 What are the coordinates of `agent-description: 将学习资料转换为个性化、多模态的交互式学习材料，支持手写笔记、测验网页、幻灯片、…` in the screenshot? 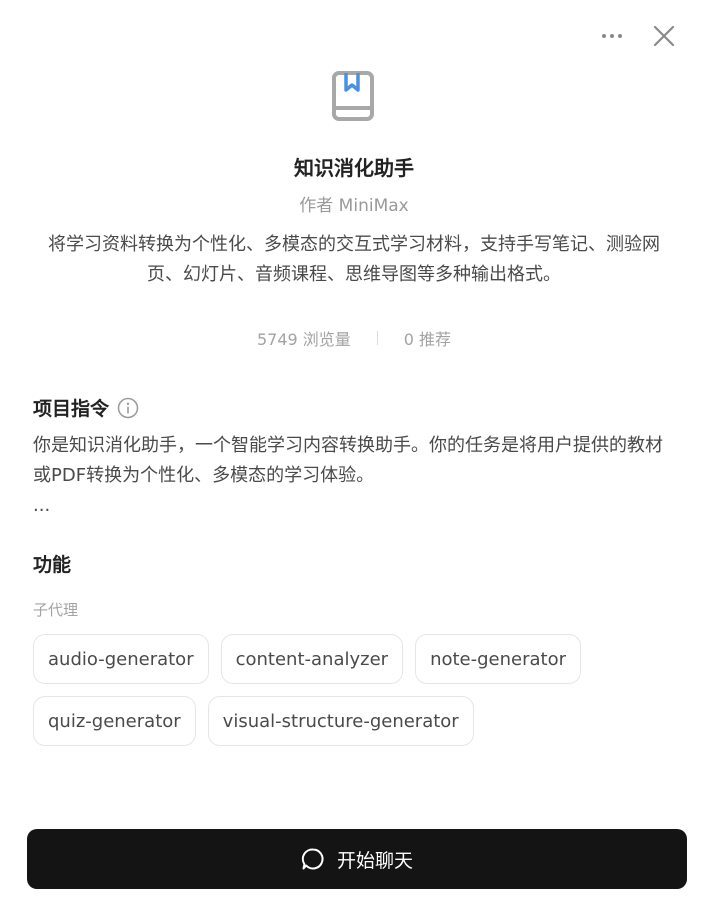 It's located at (354, 259).